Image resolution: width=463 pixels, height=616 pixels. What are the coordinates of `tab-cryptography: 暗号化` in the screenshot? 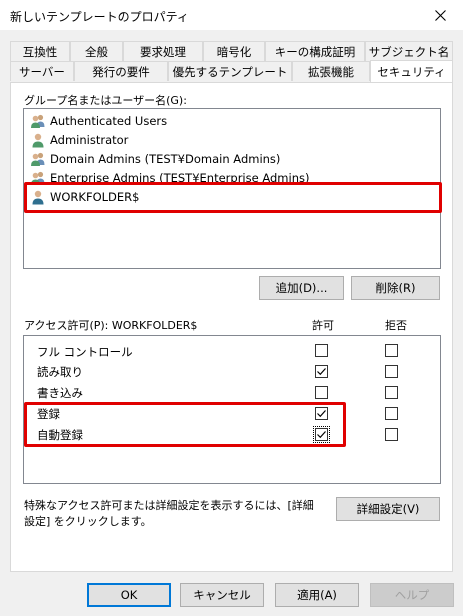 It's located at (234, 51).